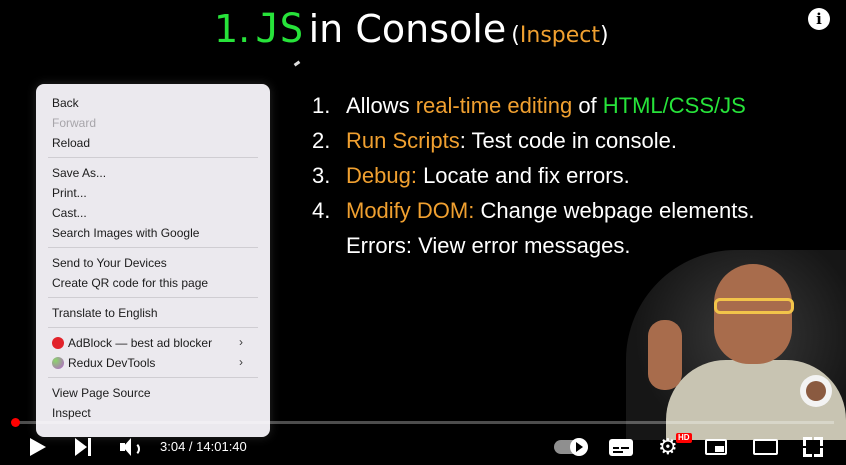  Describe the element at coordinates (604, 35) in the screenshot. I see `title-paren-close: )` at that location.